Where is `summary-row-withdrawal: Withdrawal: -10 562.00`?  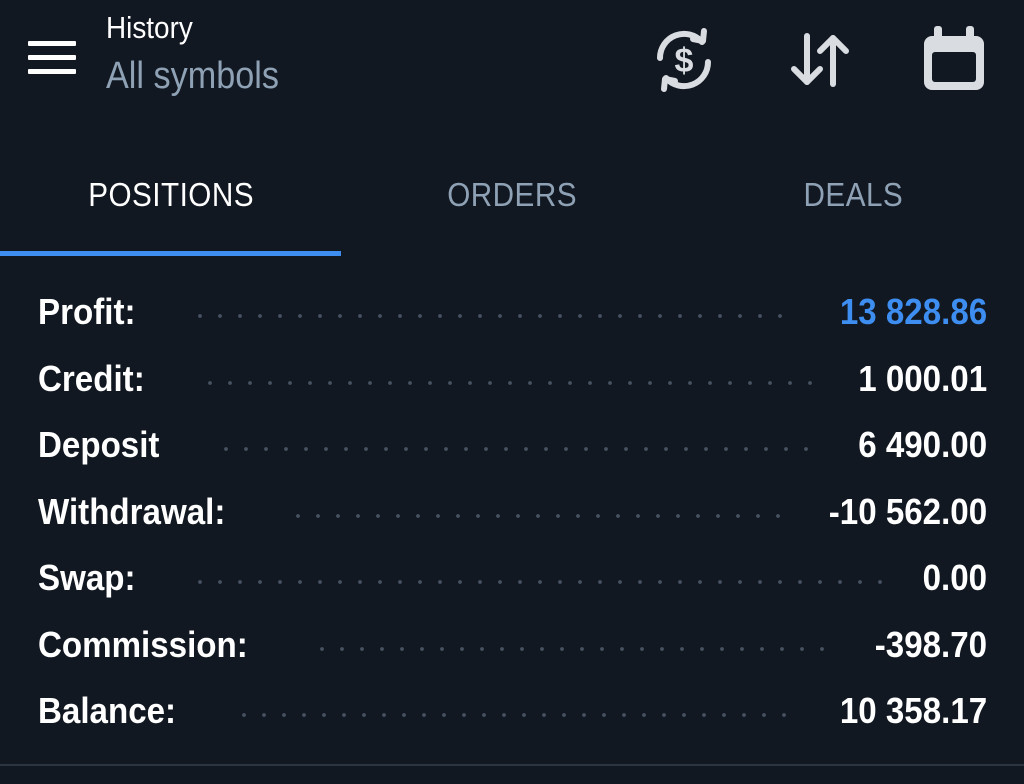
summary-row-withdrawal: Withdrawal: -10 562.00 is located at coordinates (512, 512).